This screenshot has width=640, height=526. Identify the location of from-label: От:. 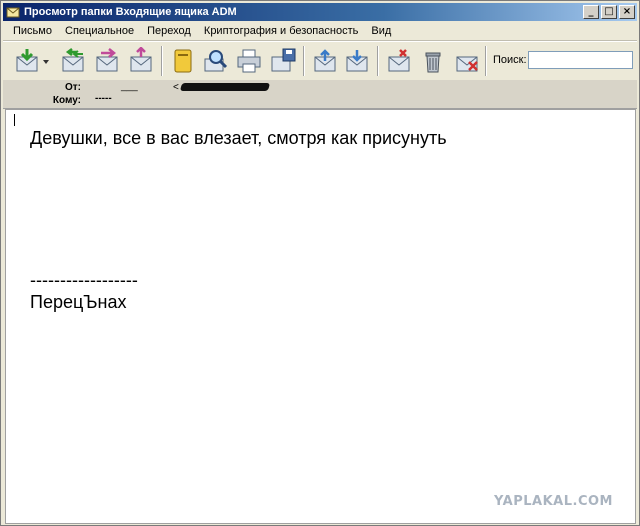
(72, 87).